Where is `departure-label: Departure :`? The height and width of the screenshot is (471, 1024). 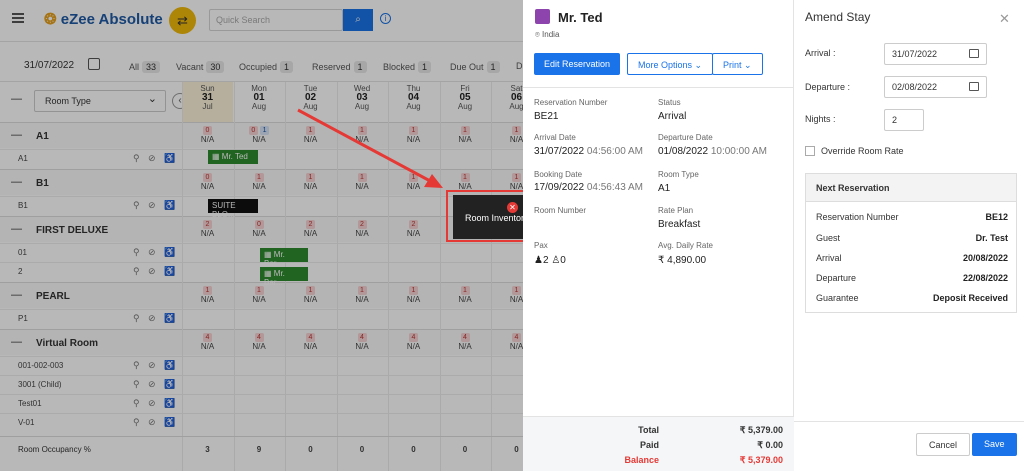 departure-label: Departure : is located at coordinates (828, 87).